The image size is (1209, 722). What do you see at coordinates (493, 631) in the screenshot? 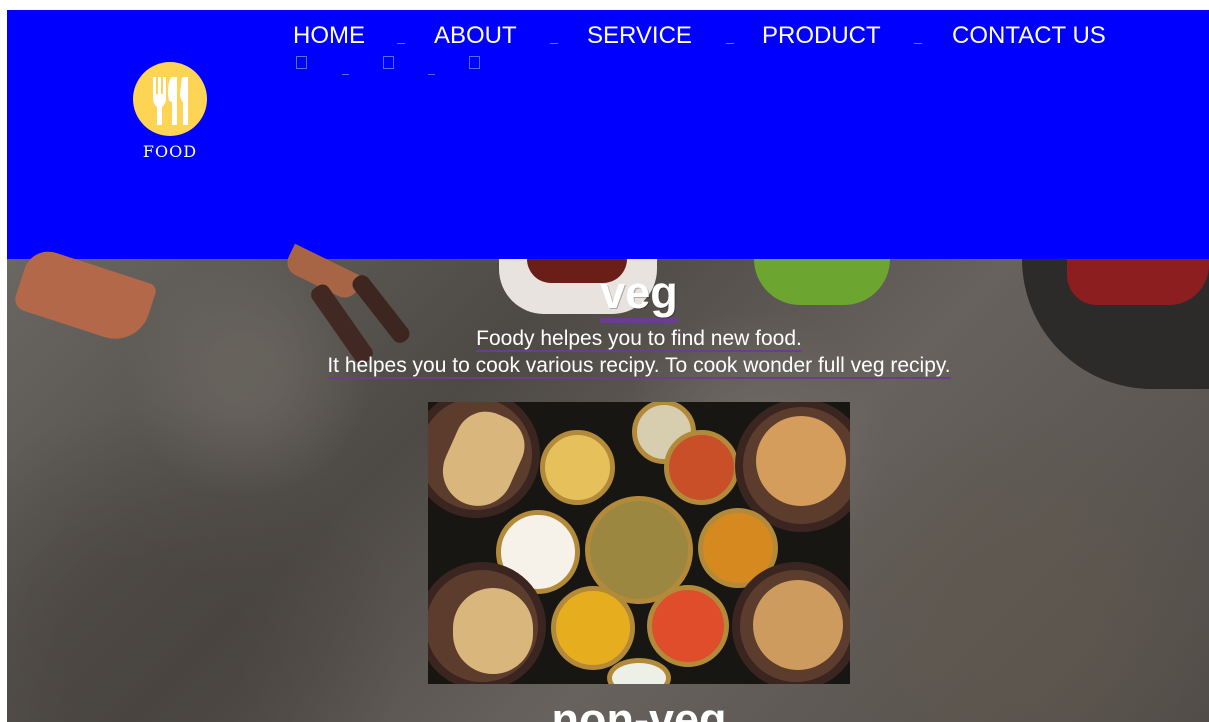
I see `naan` at bounding box center [493, 631].